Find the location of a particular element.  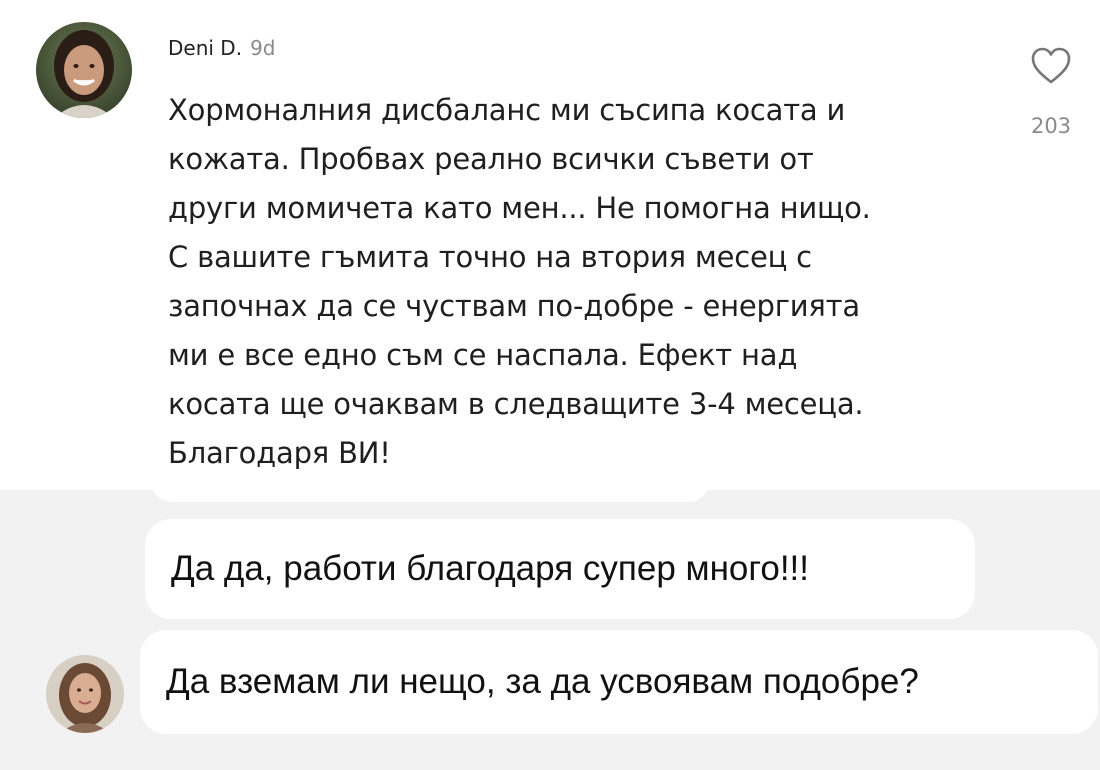

reply-text: Да да, работи благодаря супер много!!! is located at coordinates (490, 568).